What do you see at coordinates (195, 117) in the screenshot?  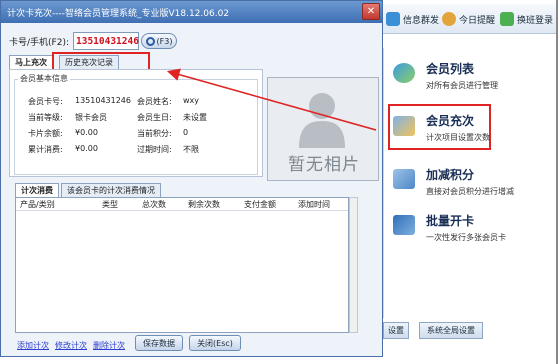 I see `value-birthday: 未设置` at bounding box center [195, 117].